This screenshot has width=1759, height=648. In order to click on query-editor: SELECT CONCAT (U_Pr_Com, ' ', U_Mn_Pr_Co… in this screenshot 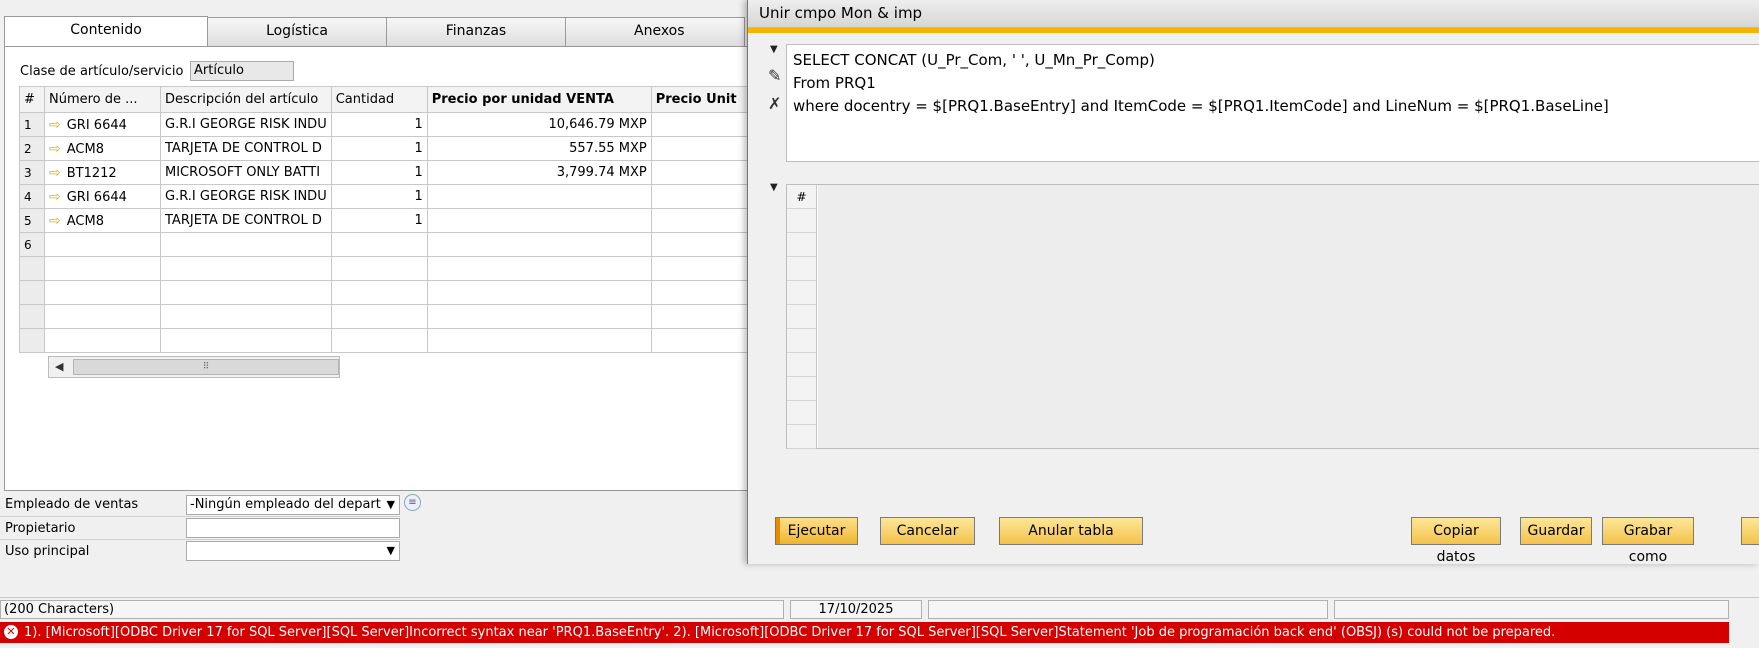, I will do `click(1272, 103)`.